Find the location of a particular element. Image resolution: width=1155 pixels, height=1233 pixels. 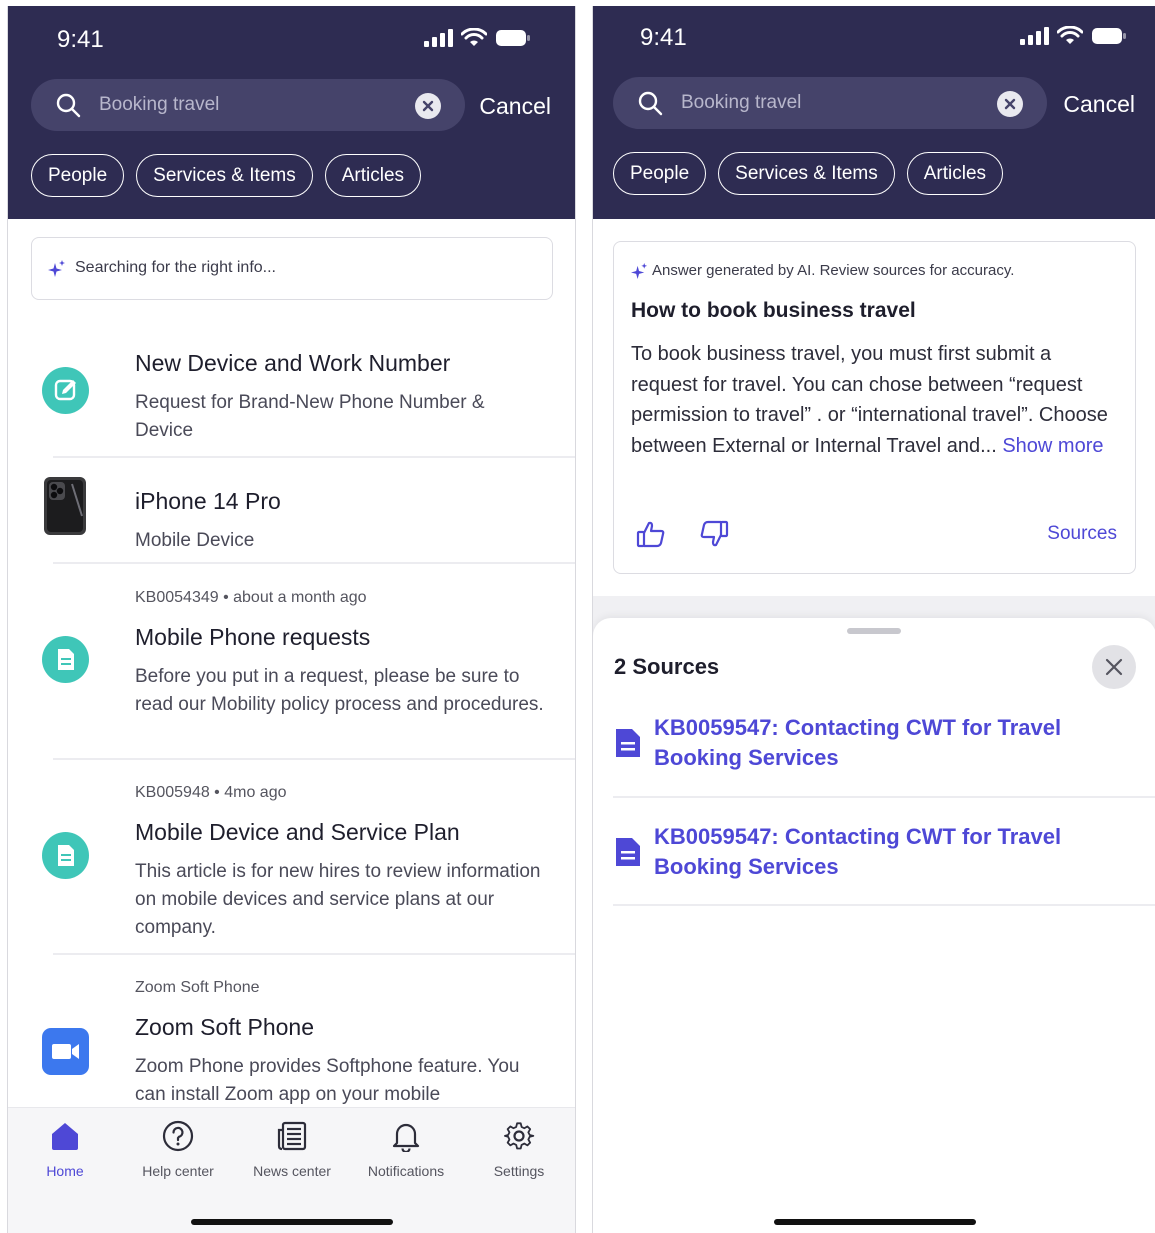

tab-help-center: Help center is located at coordinates (178, 1149).